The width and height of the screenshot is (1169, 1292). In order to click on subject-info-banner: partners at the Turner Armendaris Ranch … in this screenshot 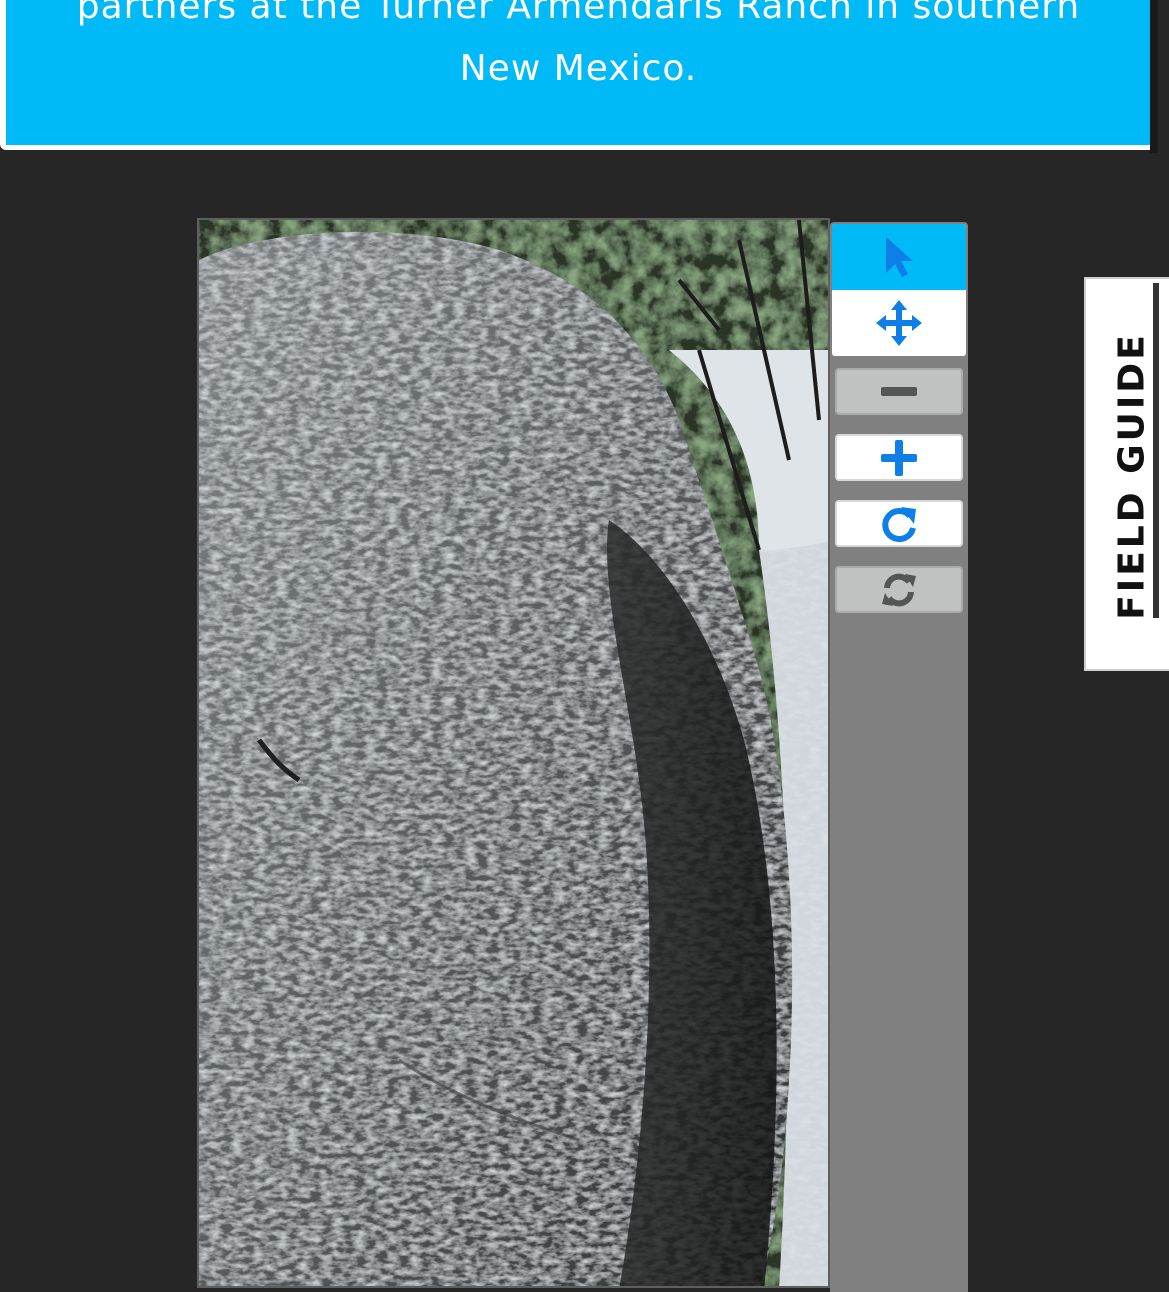, I will do `click(578, 75)`.